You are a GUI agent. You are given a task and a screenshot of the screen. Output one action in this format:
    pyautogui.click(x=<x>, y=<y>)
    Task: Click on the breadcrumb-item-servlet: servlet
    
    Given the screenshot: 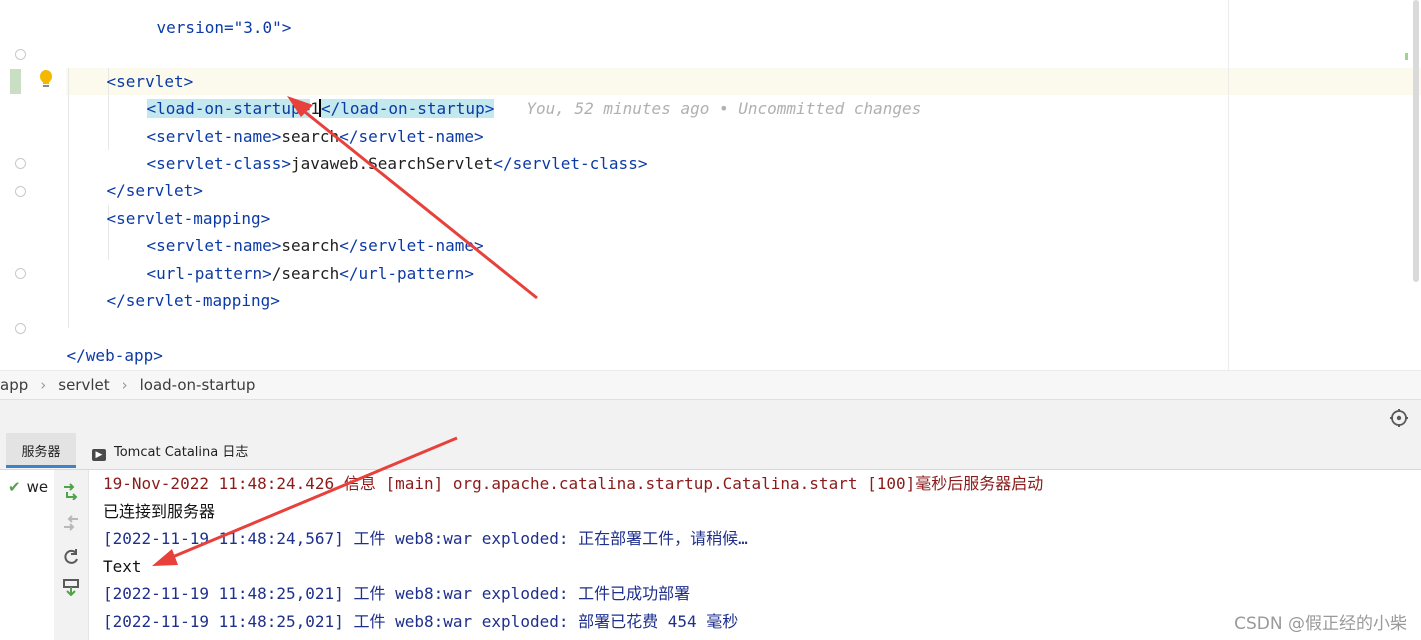 What is the action you would take?
    pyautogui.click(x=83, y=385)
    